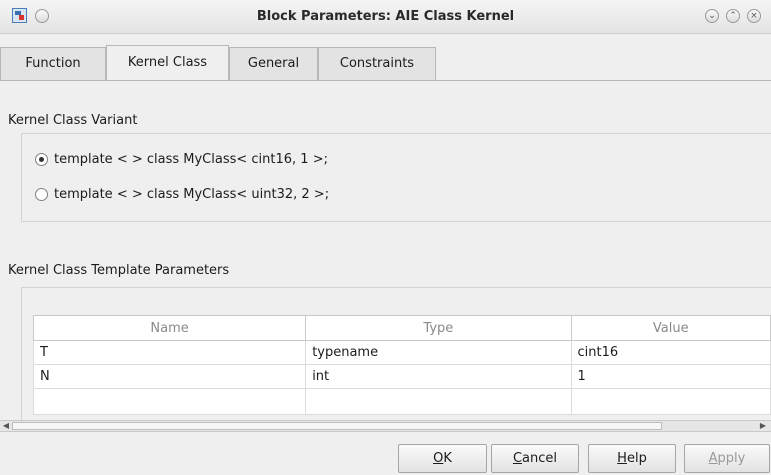 Image resolution: width=771 pixels, height=475 pixels. Describe the element at coordinates (119, 270) in the screenshot. I see `template-params-heading: Kernel Class Template Parameters` at that location.